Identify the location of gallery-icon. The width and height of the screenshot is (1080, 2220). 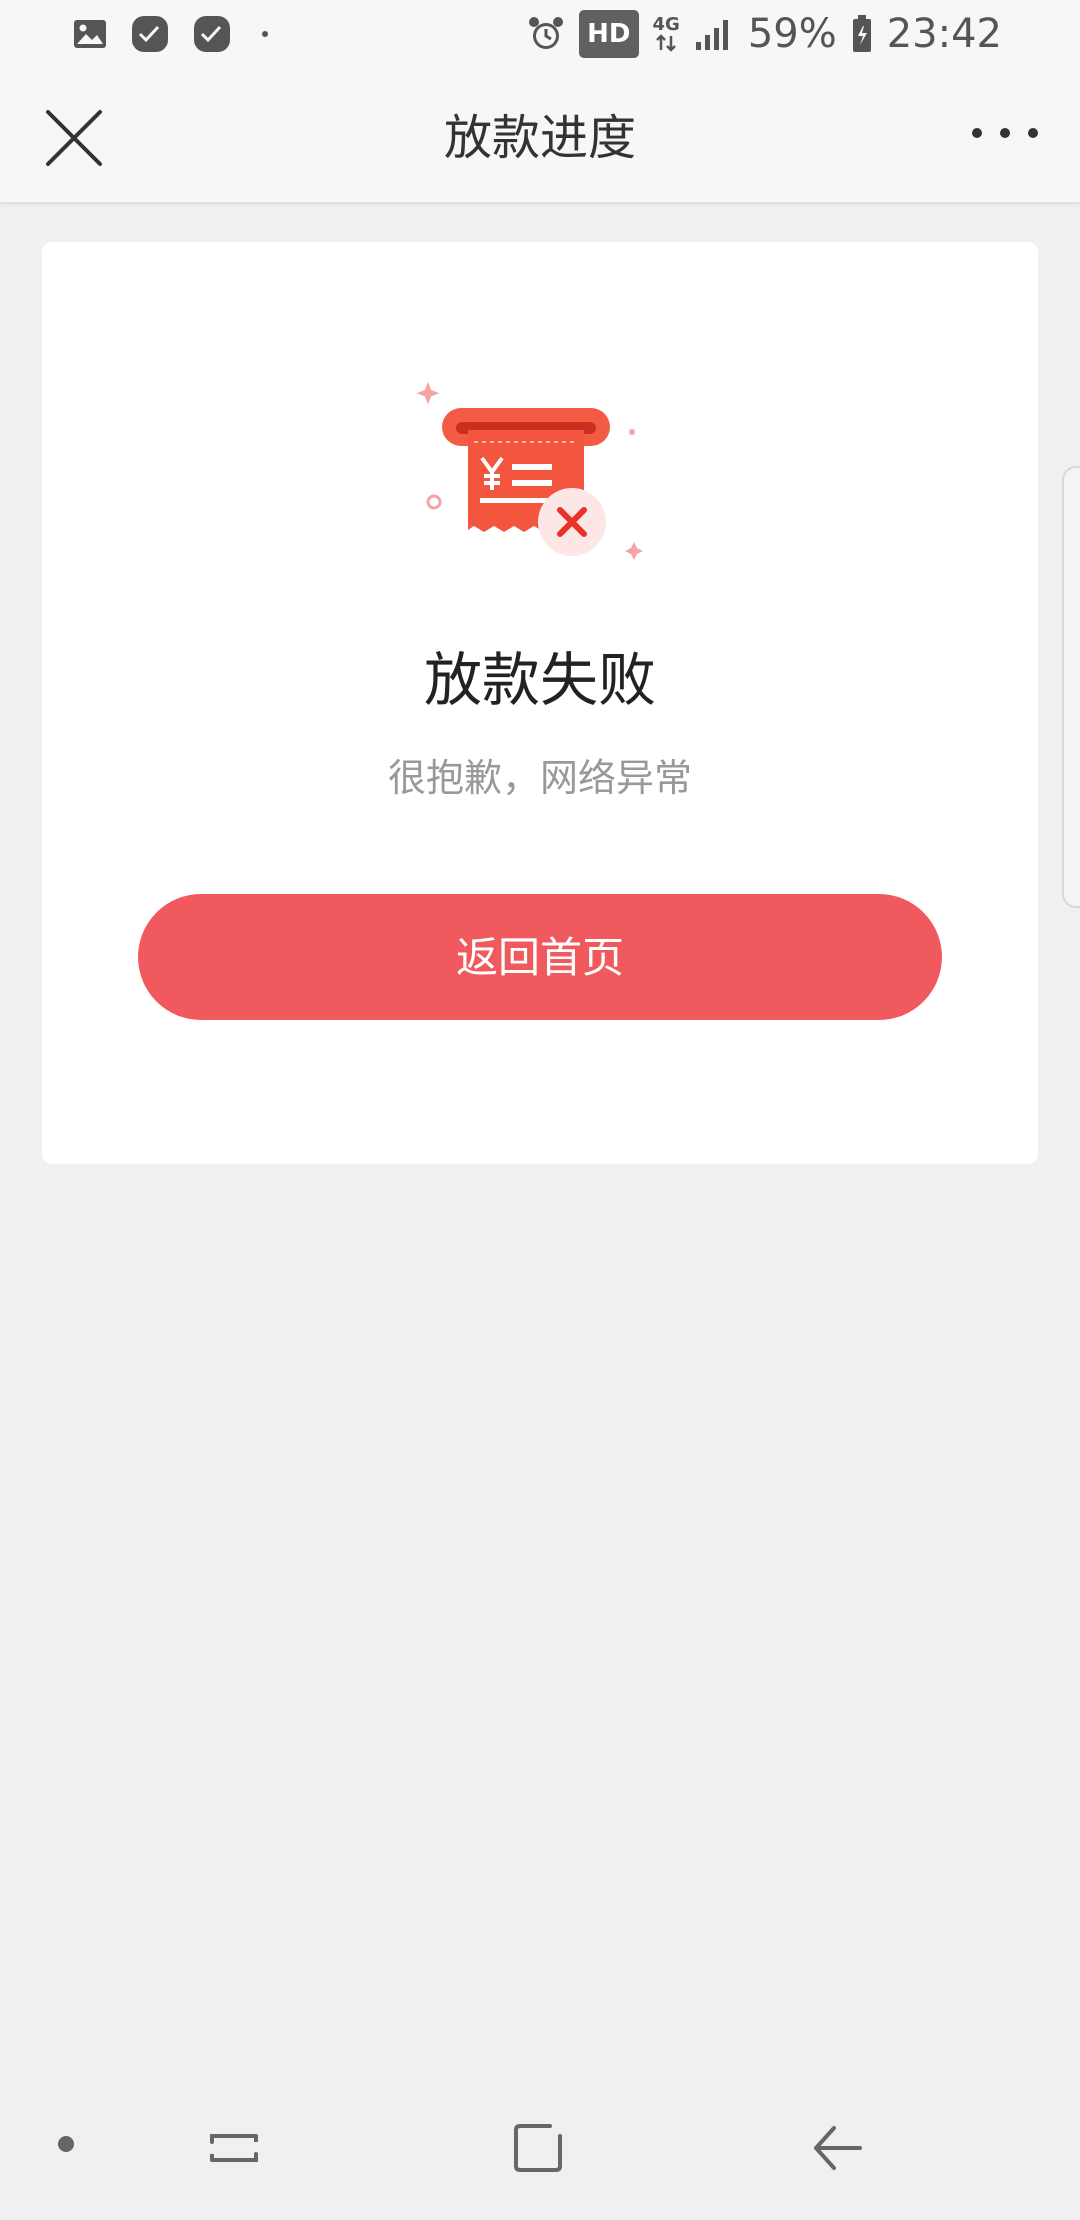
(90, 34).